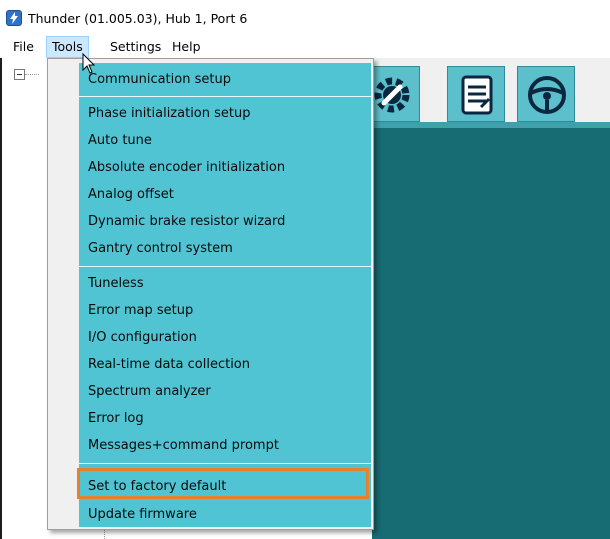 The image size is (610, 539). I want to click on window-title: Thunder (01.005.03), Hub 1, Port 6, so click(138, 18).